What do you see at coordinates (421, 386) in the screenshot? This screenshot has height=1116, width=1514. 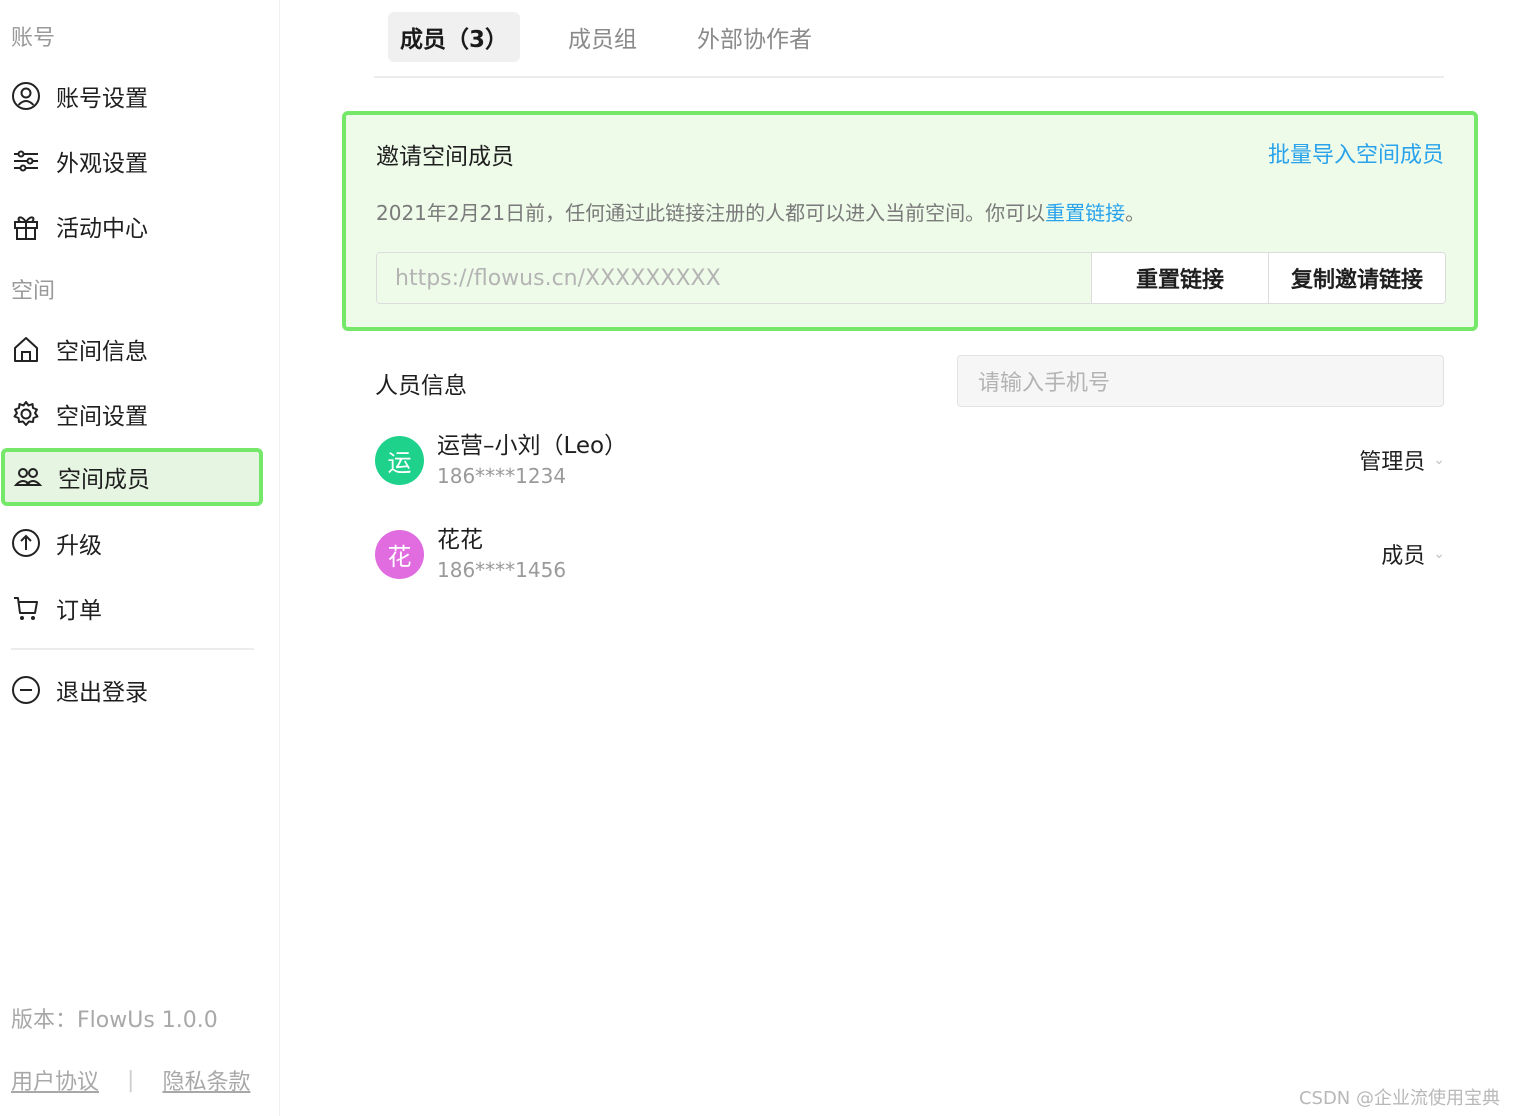 I see `members-section-title: 人员信息` at bounding box center [421, 386].